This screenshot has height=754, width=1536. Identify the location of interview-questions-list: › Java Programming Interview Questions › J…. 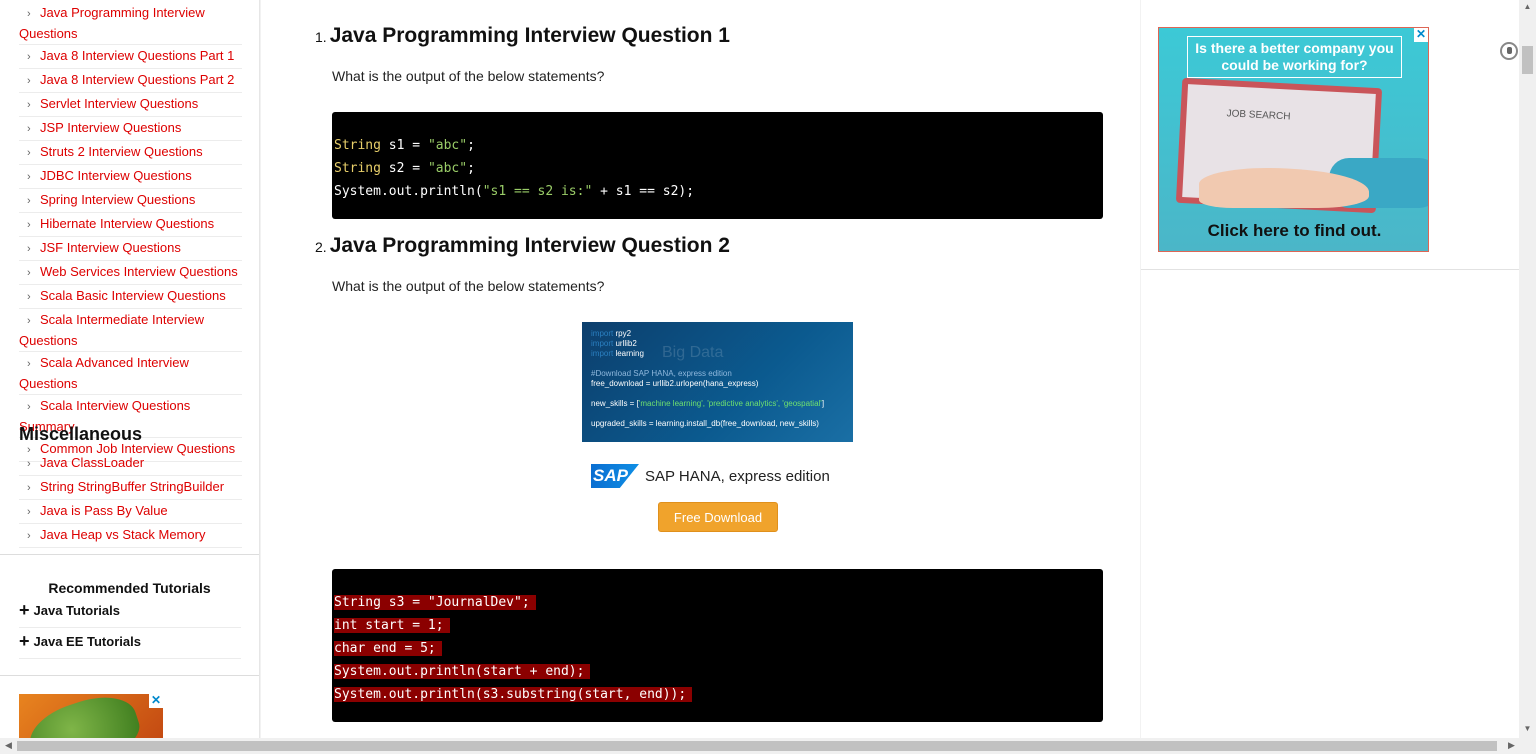
(129, 232).